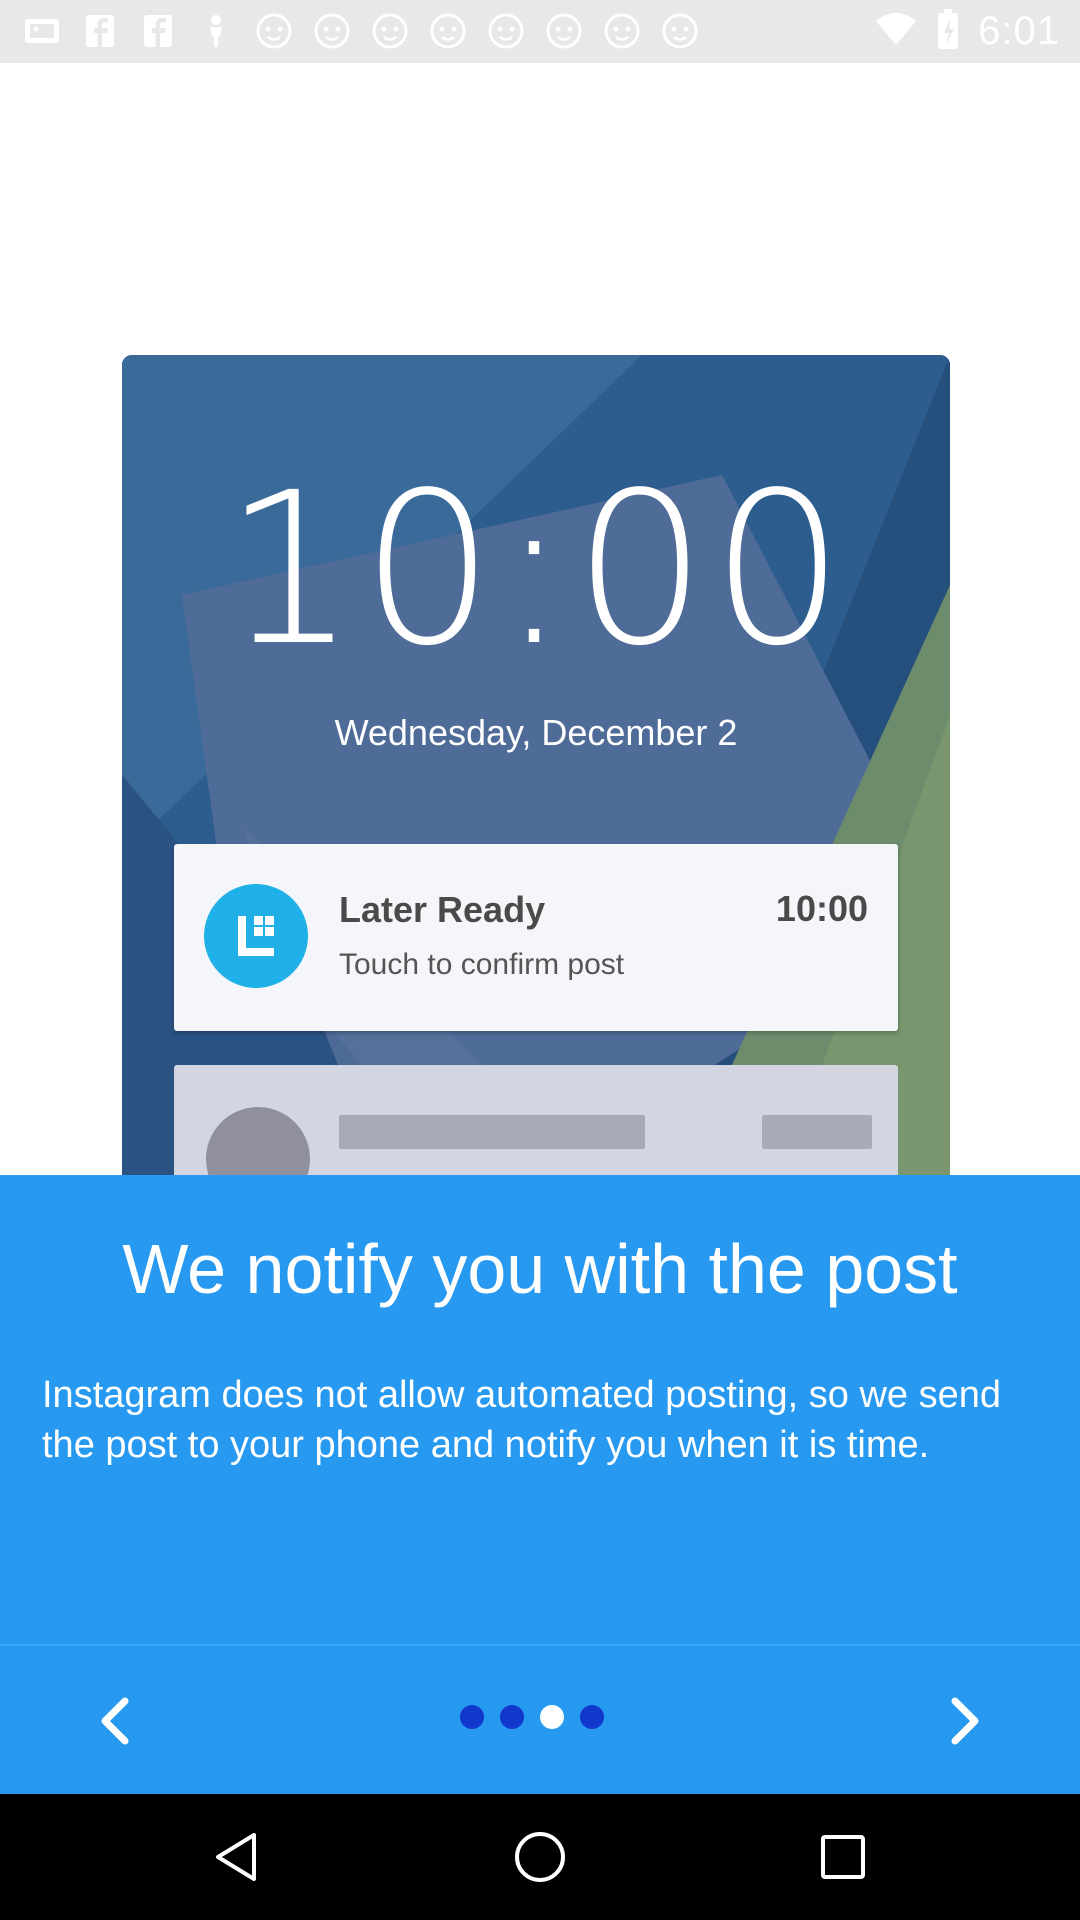 This screenshot has width=1080, height=1920. I want to click on placeholder-avatar, so click(258, 1141).